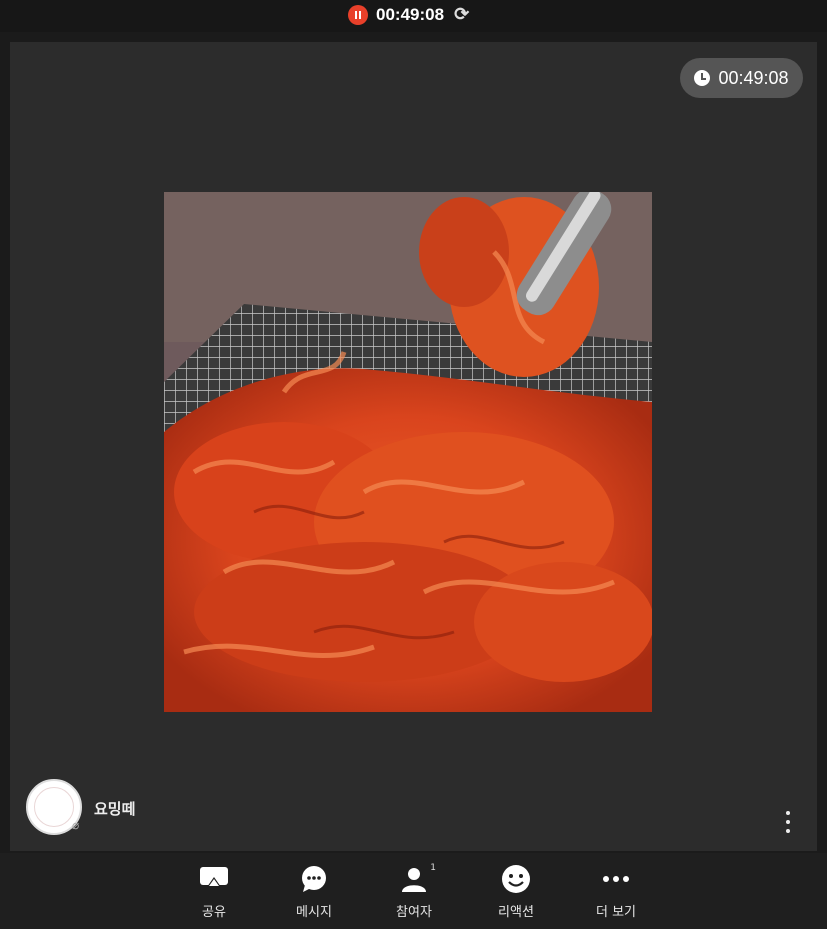  I want to click on share-button: 공유, so click(214, 890).